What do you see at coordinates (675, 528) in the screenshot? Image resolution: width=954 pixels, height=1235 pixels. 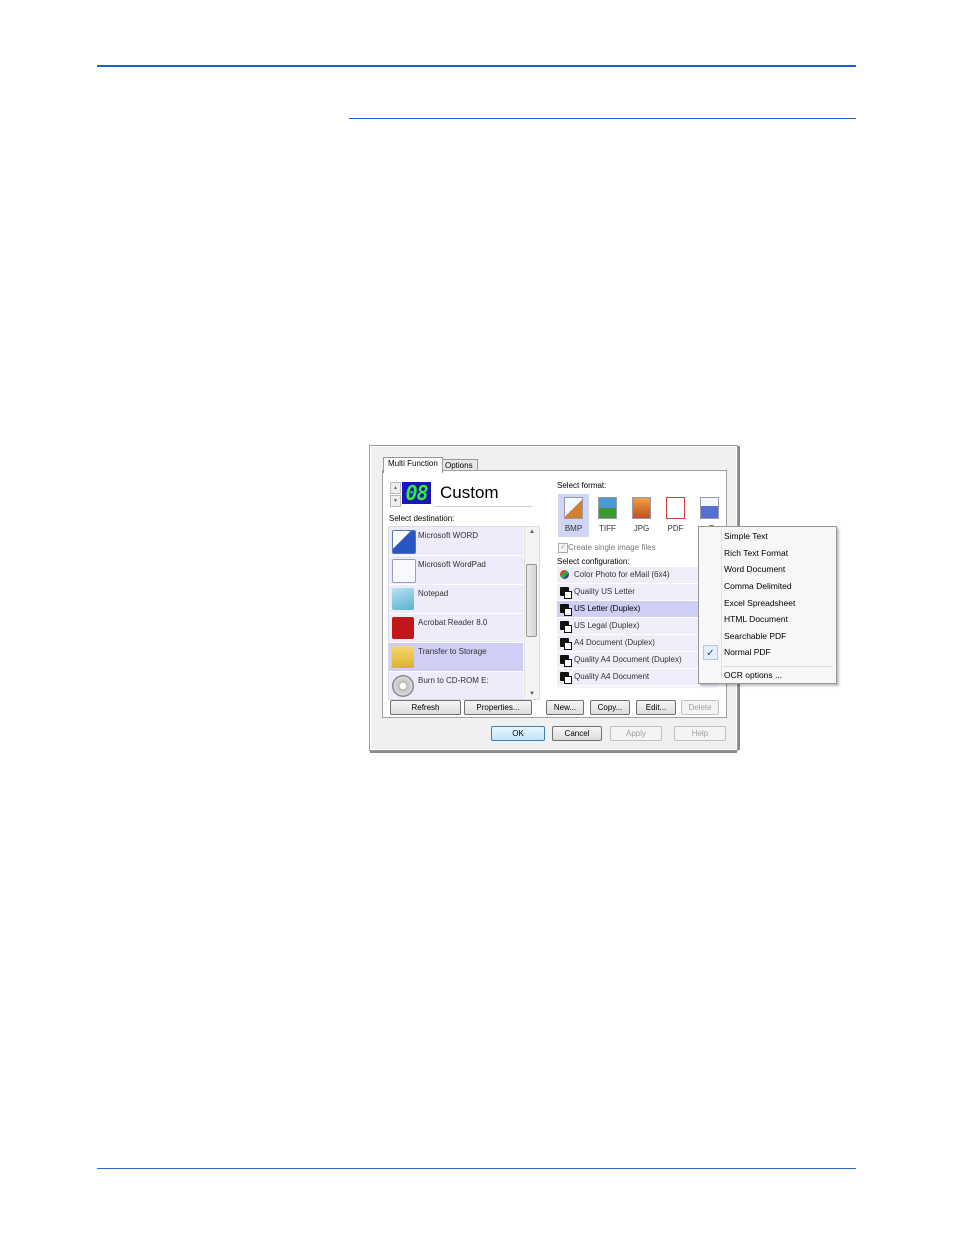 I see `format-label: PDF` at bounding box center [675, 528].